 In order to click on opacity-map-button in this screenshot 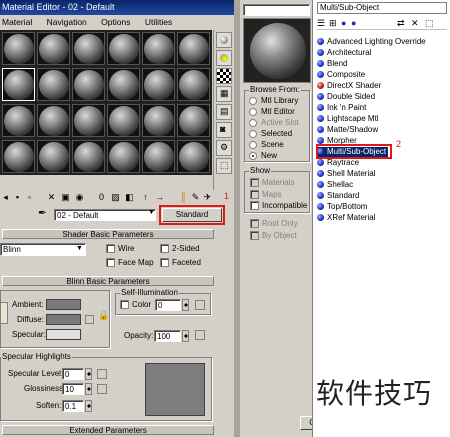, I will do `click(200, 335)`.